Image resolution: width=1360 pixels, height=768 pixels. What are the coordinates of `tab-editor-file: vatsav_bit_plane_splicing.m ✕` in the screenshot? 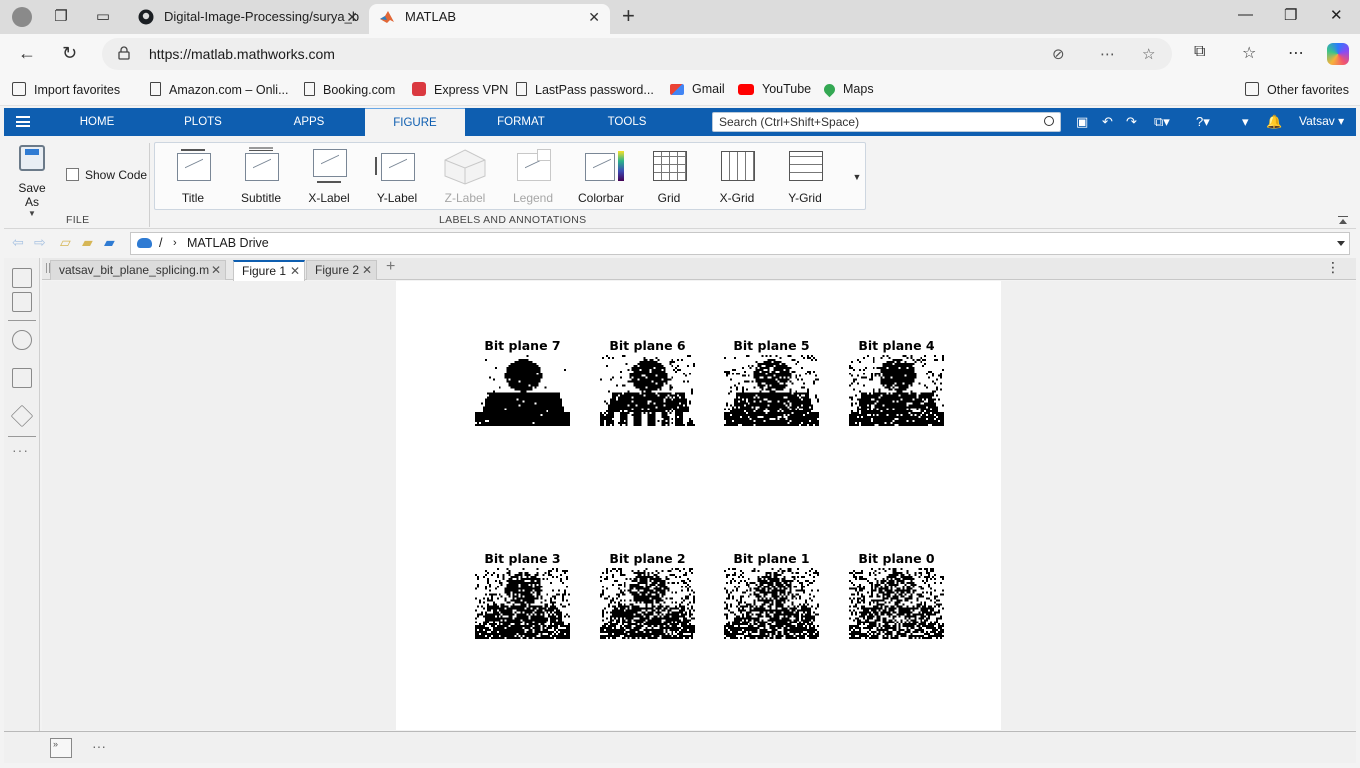 It's located at (138, 270).